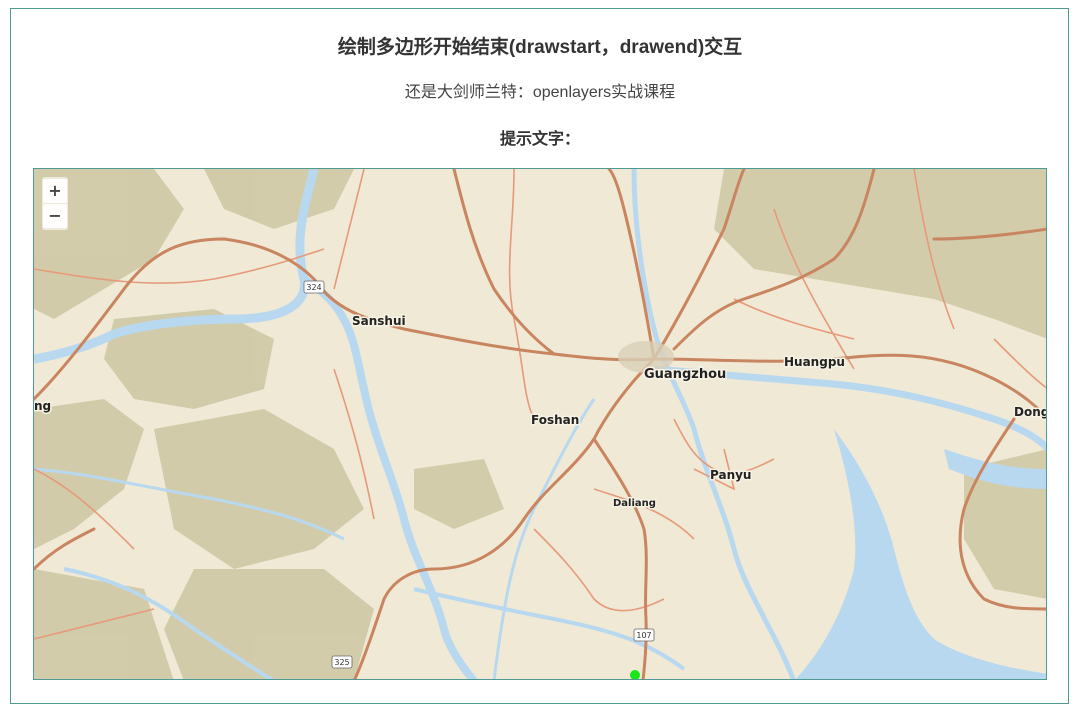 This screenshot has height=720, width=1080. I want to click on place-label-dong: Dong, so click(1030, 412).